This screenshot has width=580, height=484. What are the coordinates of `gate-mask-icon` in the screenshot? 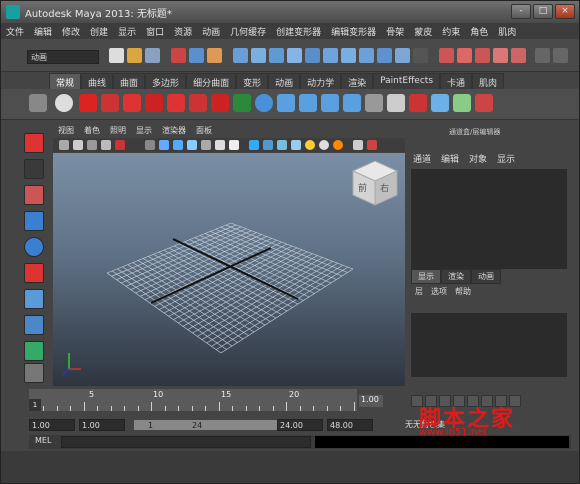 It's located at (192, 145).